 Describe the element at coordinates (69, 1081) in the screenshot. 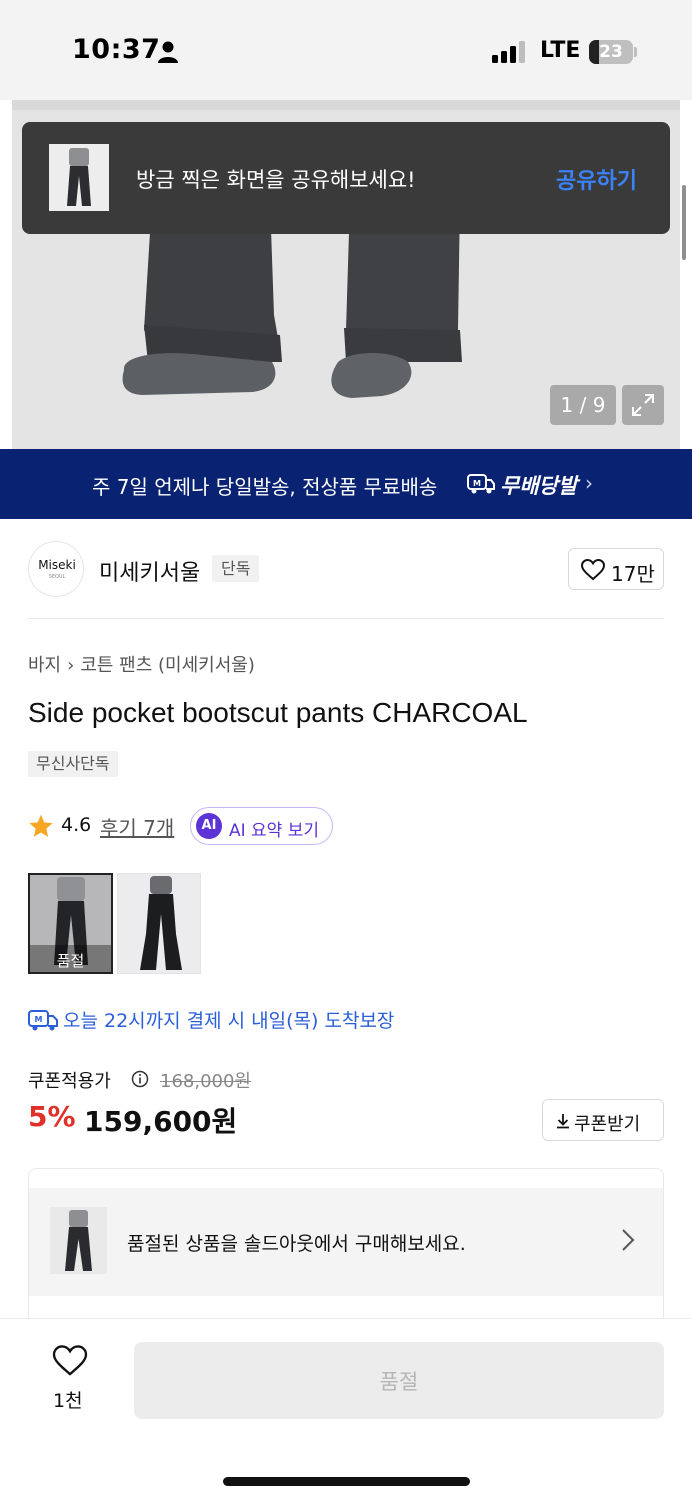

I see `coupon-price-label: 쿠폰적용가` at that location.